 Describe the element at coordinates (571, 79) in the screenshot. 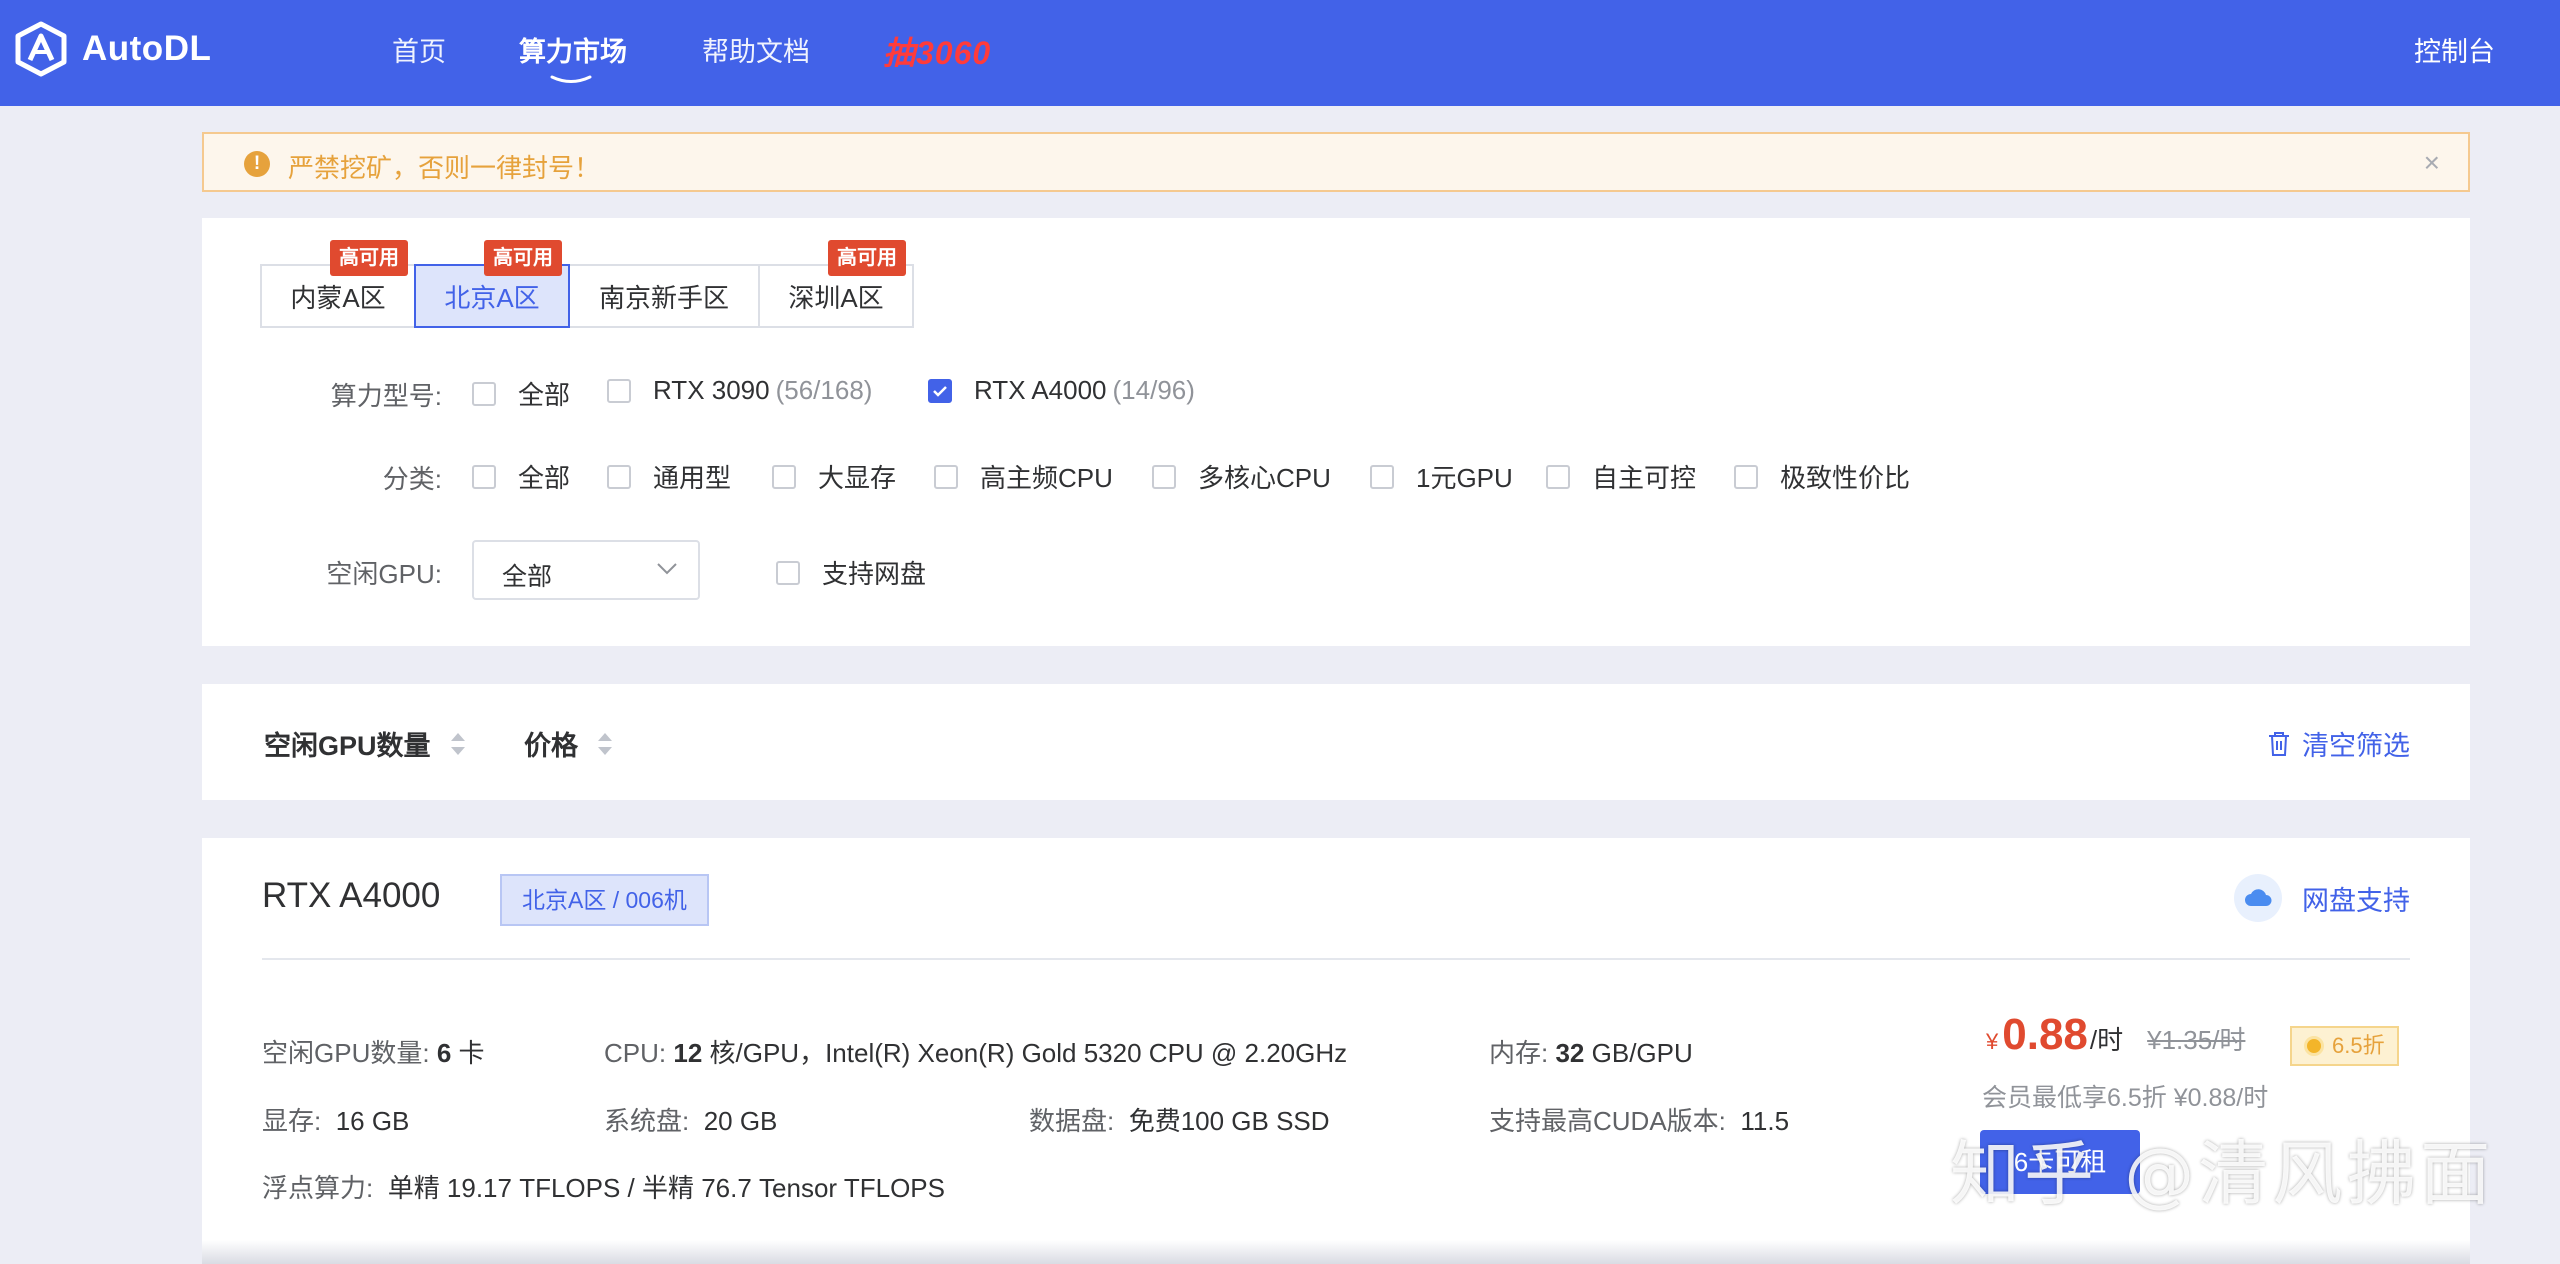

I see `nav-active-indicator` at that location.